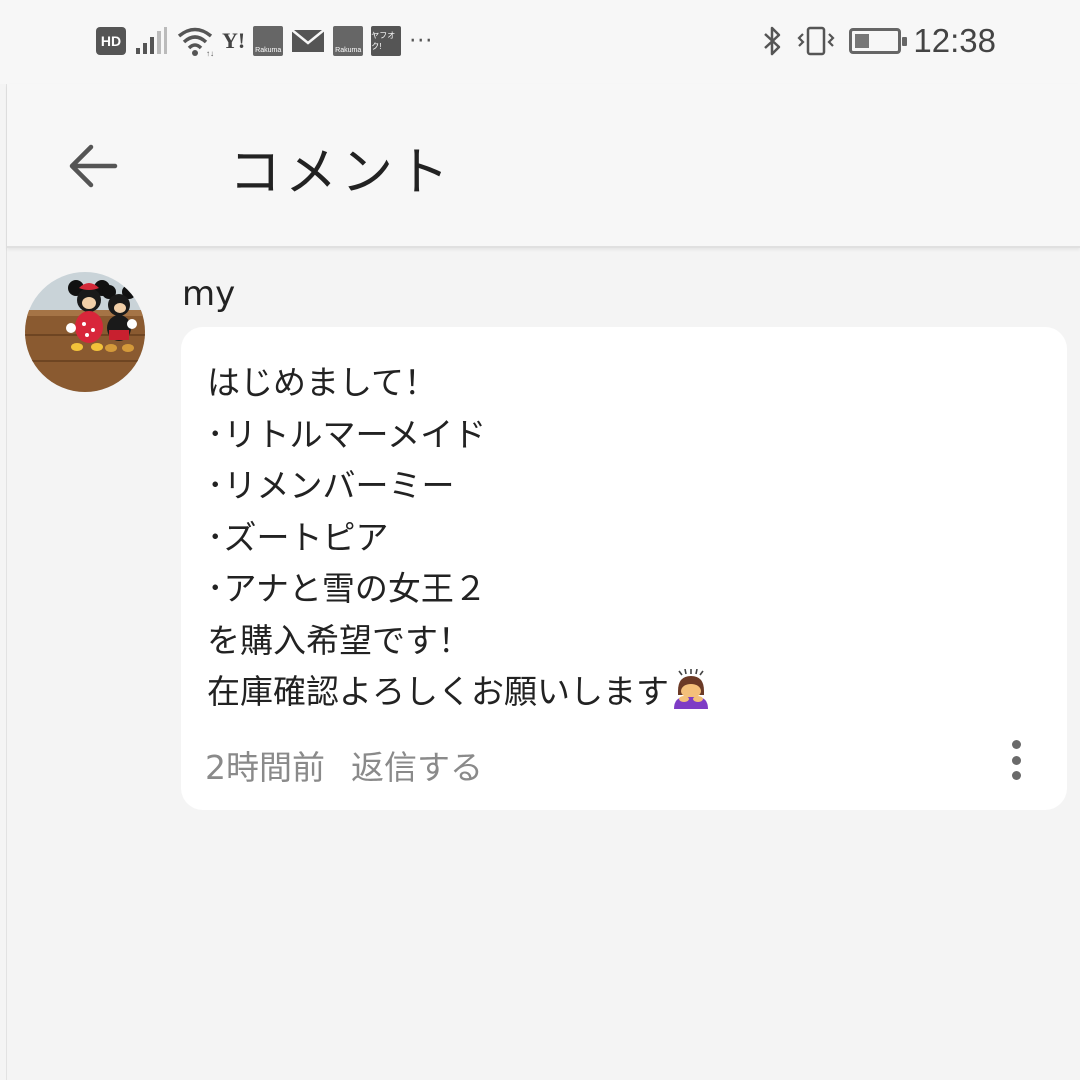 The image size is (1080, 1080). I want to click on comment-line-last: 在庫確認よろしくお願いします, so click(459, 692).